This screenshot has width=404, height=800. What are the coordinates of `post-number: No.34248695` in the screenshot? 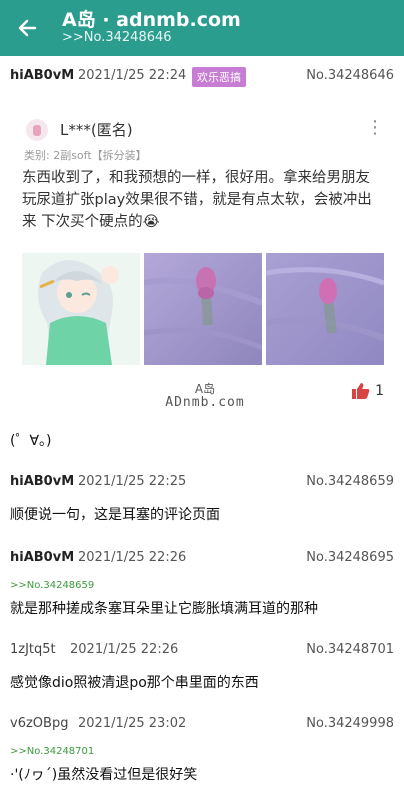 It's located at (350, 557).